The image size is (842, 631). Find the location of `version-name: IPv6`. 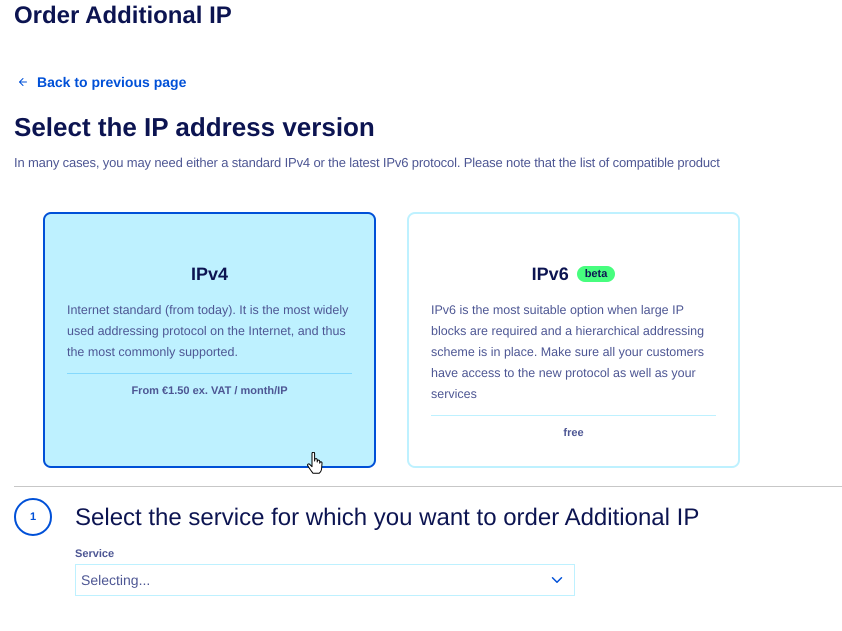

version-name: IPv6 is located at coordinates (550, 274).